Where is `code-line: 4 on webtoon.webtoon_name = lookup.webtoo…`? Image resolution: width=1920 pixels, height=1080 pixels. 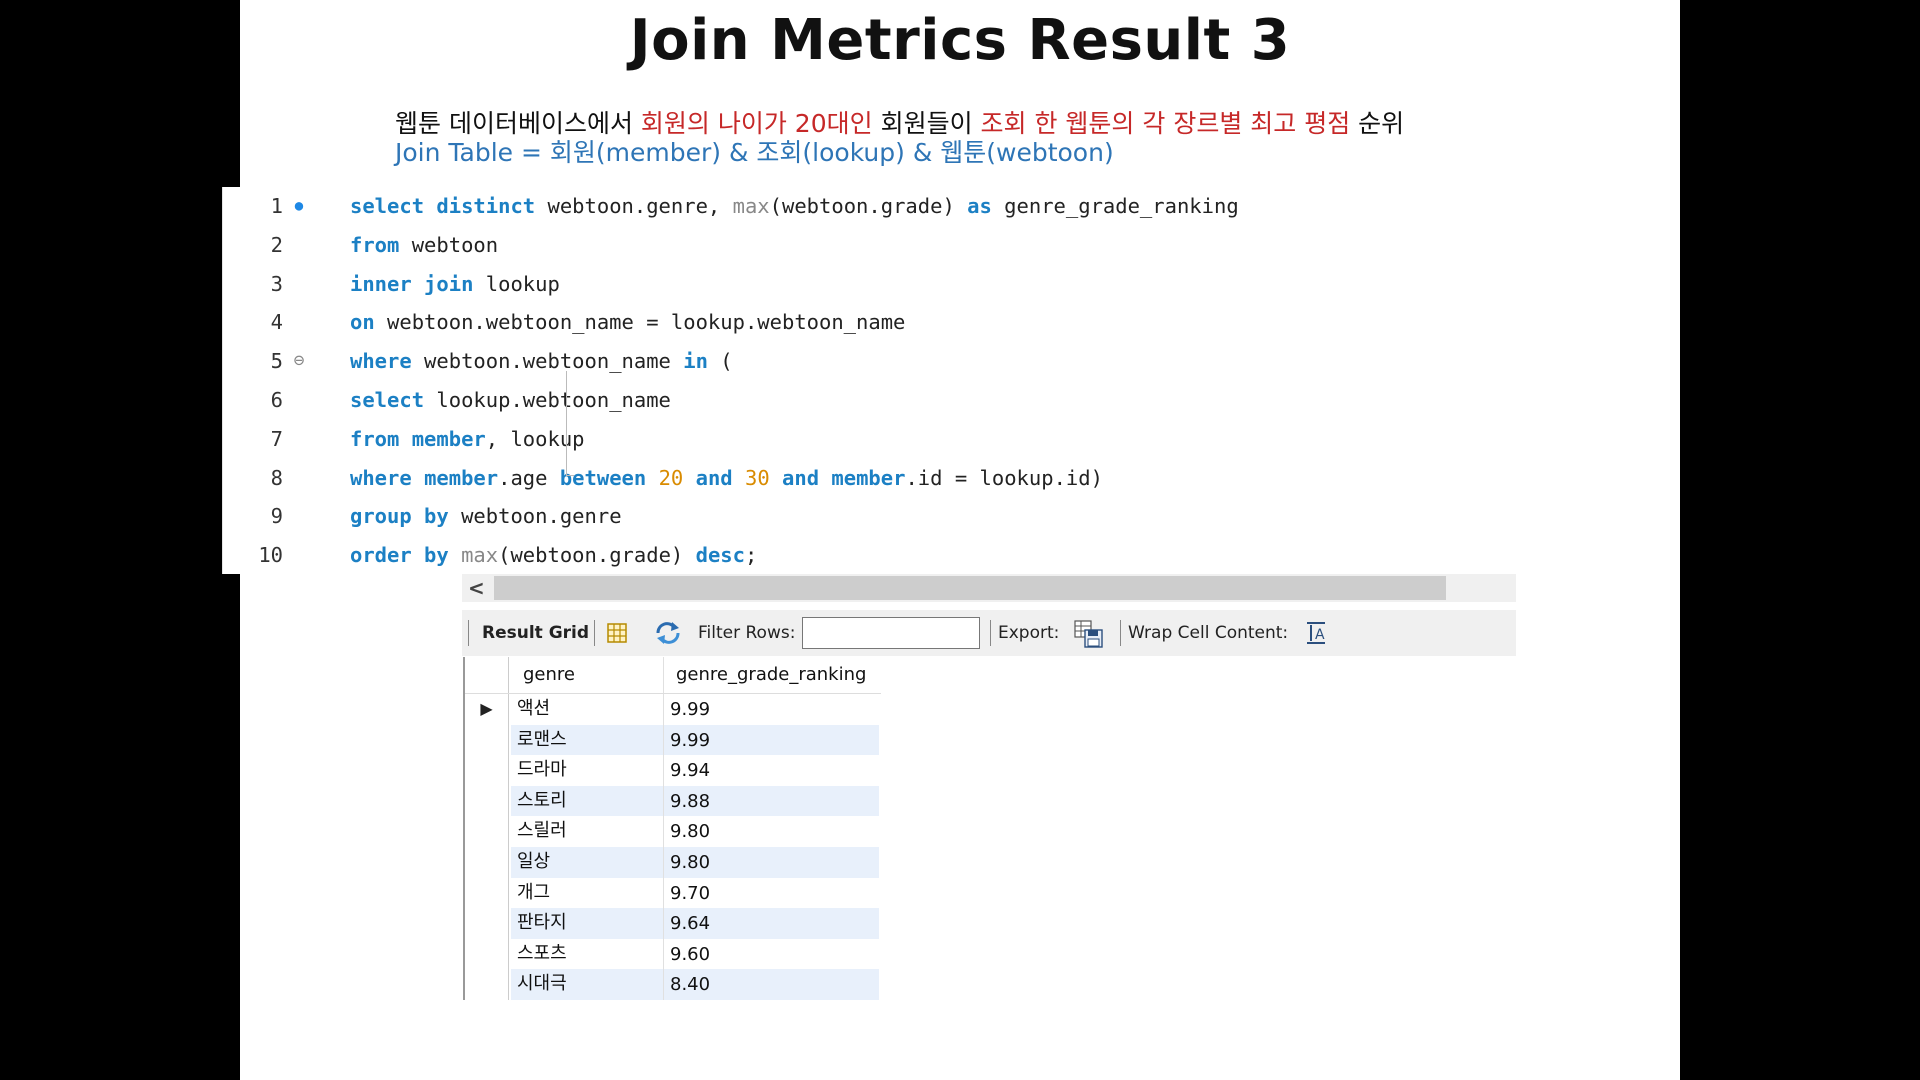 code-line: 4 on webtoon.webtoon_name = lookup.webtoo… is located at coordinates (750, 322).